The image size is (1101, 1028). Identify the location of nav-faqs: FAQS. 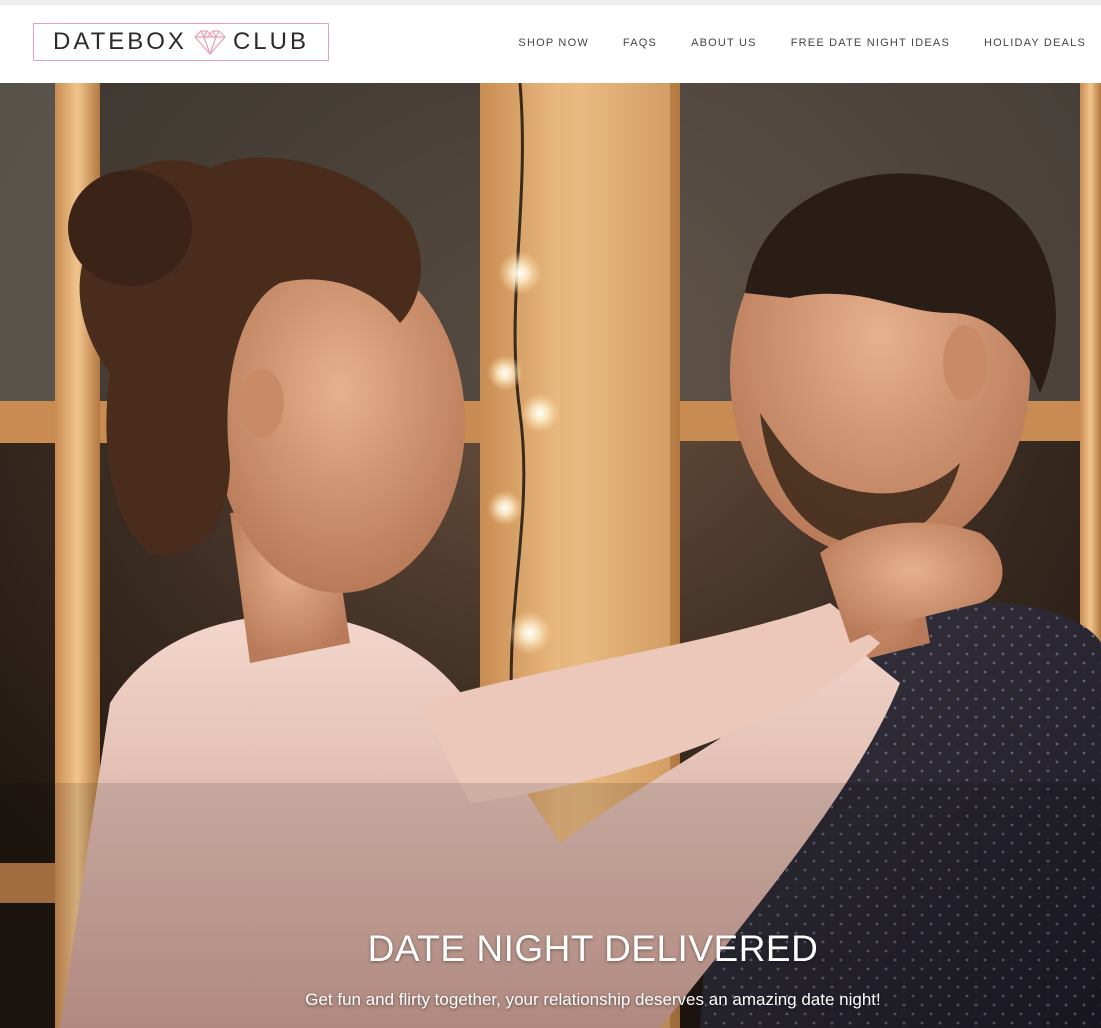
(640, 43).